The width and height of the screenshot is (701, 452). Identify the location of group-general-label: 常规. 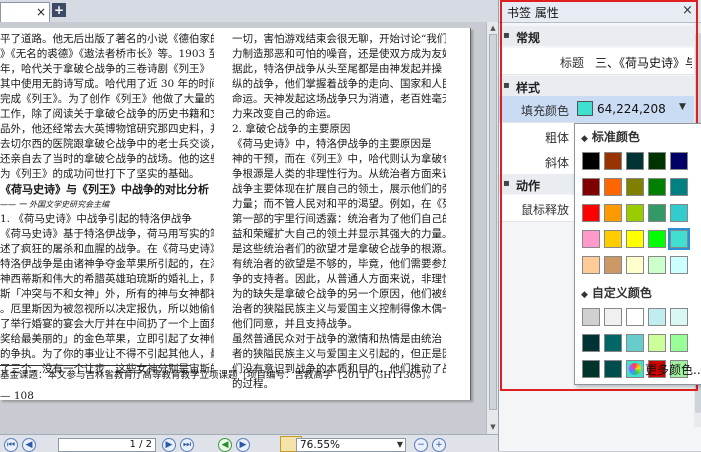
(528, 38).